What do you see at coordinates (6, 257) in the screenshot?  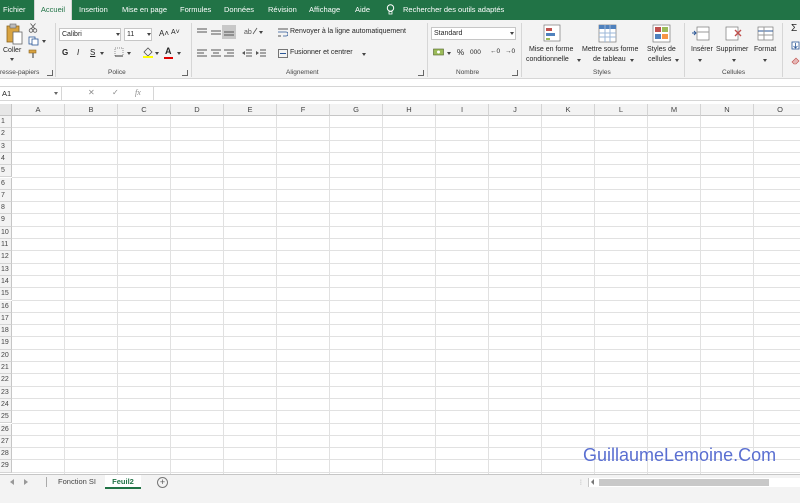 I see `row-header-12: 12` at bounding box center [6, 257].